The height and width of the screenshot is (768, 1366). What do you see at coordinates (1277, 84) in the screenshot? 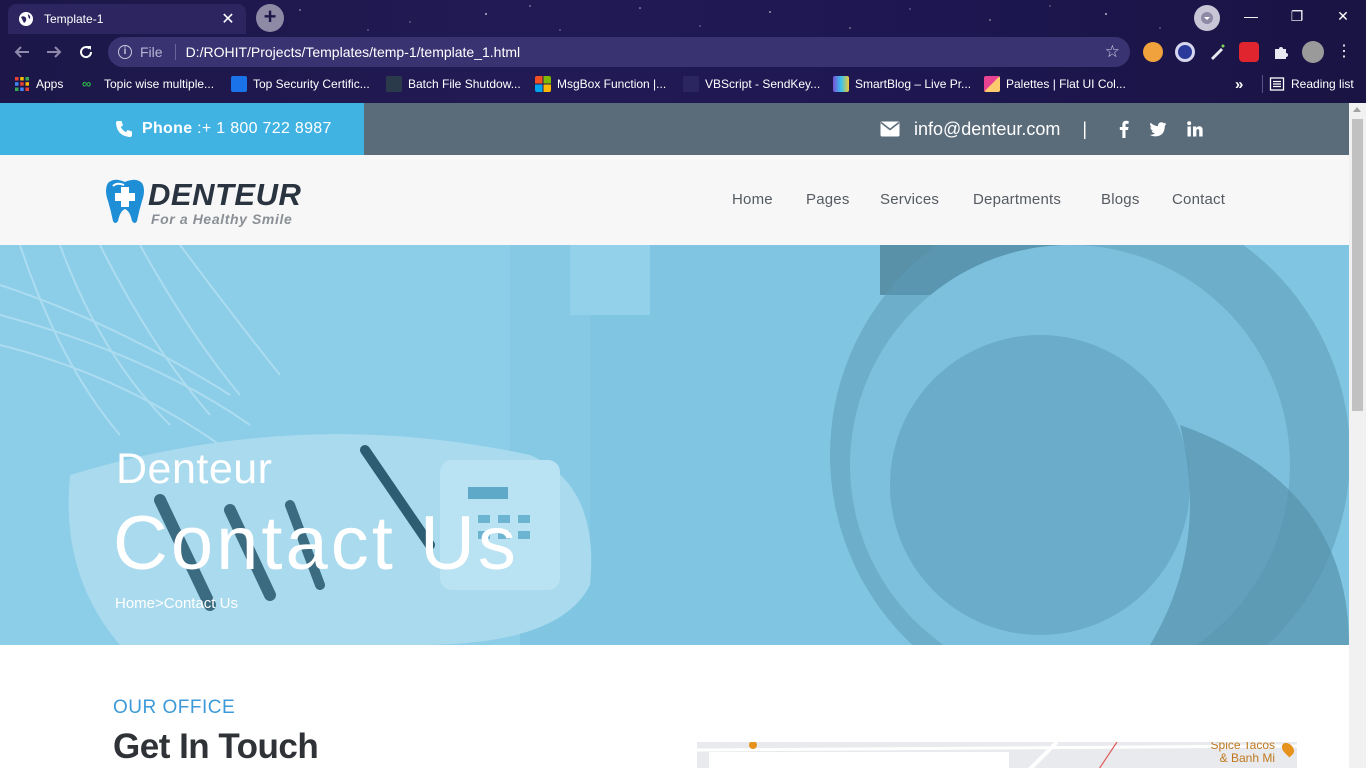
I see `reading-list-icon` at bounding box center [1277, 84].